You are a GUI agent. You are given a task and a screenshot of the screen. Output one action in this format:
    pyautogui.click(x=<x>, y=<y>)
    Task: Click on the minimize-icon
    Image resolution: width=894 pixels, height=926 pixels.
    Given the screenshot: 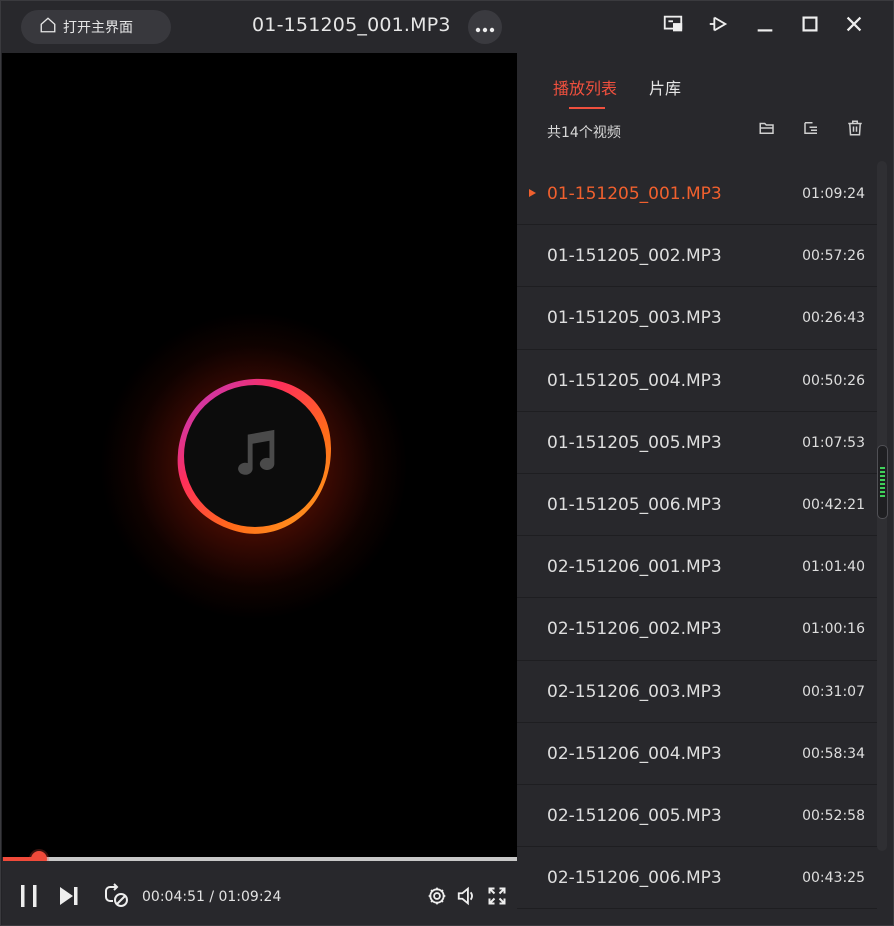 What is the action you would take?
    pyautogui.click(x=765, y=26)
    